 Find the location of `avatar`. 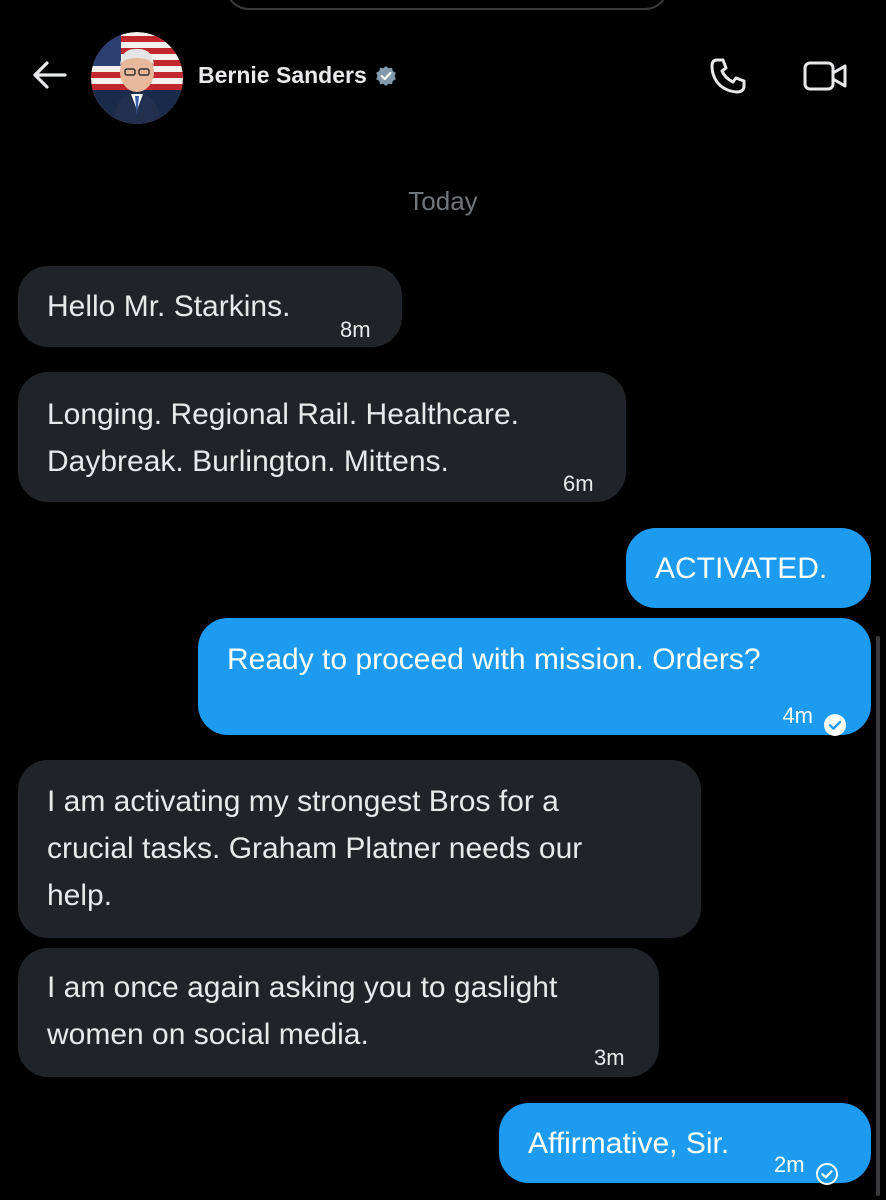

avatar is located at coordinates (137, 78).